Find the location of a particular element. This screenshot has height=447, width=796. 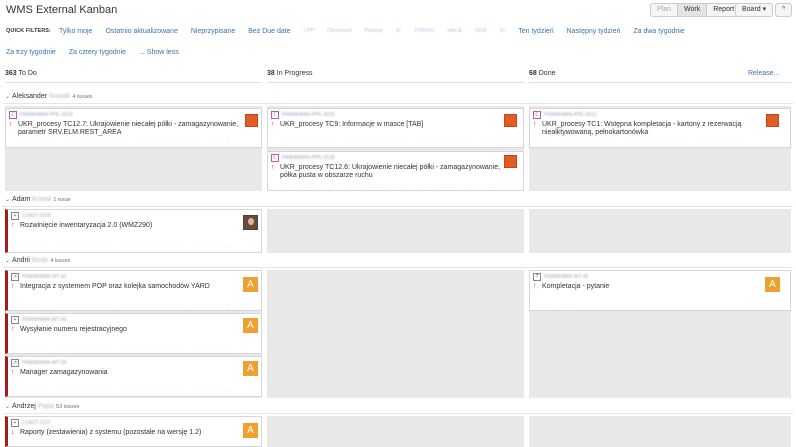

column-count: 38 is located at coordinates (271, 73).